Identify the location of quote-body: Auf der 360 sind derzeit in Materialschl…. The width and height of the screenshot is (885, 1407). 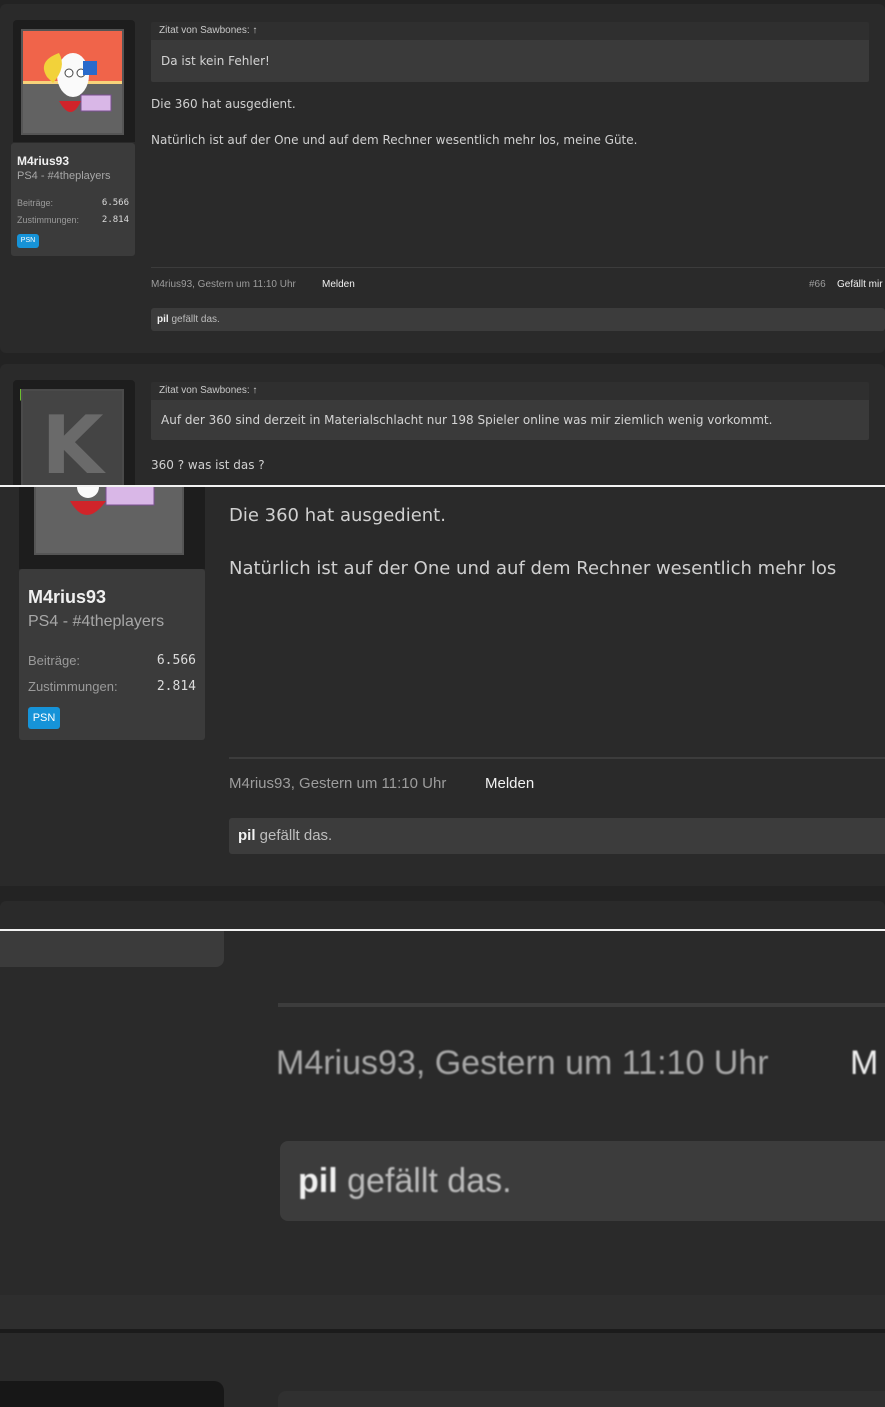
(510, 420).